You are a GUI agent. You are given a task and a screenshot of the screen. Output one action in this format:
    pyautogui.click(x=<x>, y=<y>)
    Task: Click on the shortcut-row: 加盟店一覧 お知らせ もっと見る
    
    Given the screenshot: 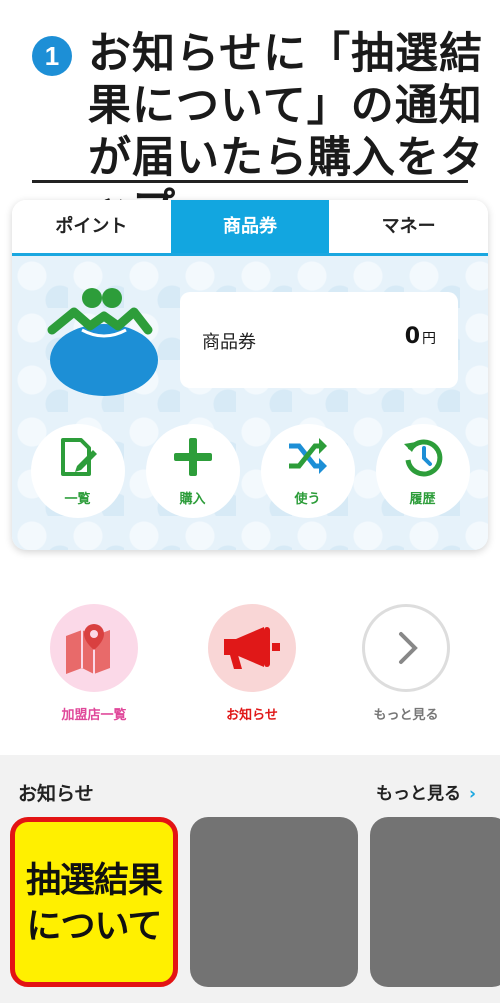 What is the action you would take?
    pyautogui.click(x=256, y=664)
    